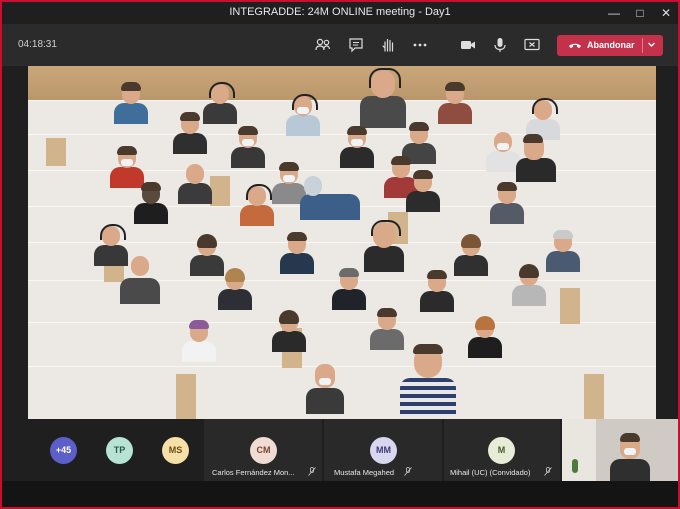  I want to click on leave-label: Abandonar, so click(611, 45).